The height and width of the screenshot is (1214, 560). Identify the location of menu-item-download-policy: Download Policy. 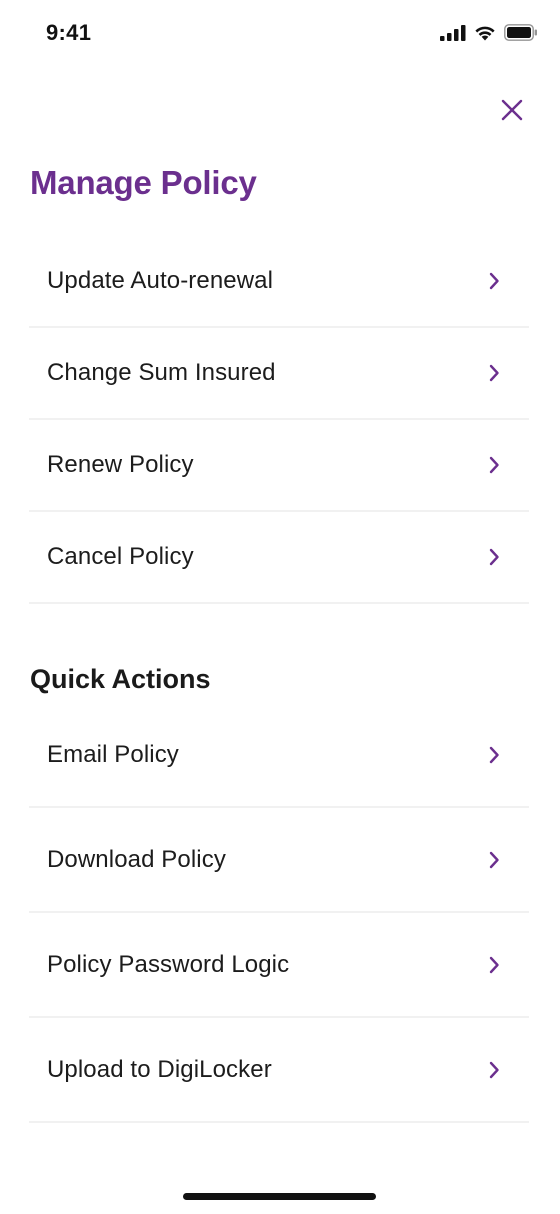
(279, 860).